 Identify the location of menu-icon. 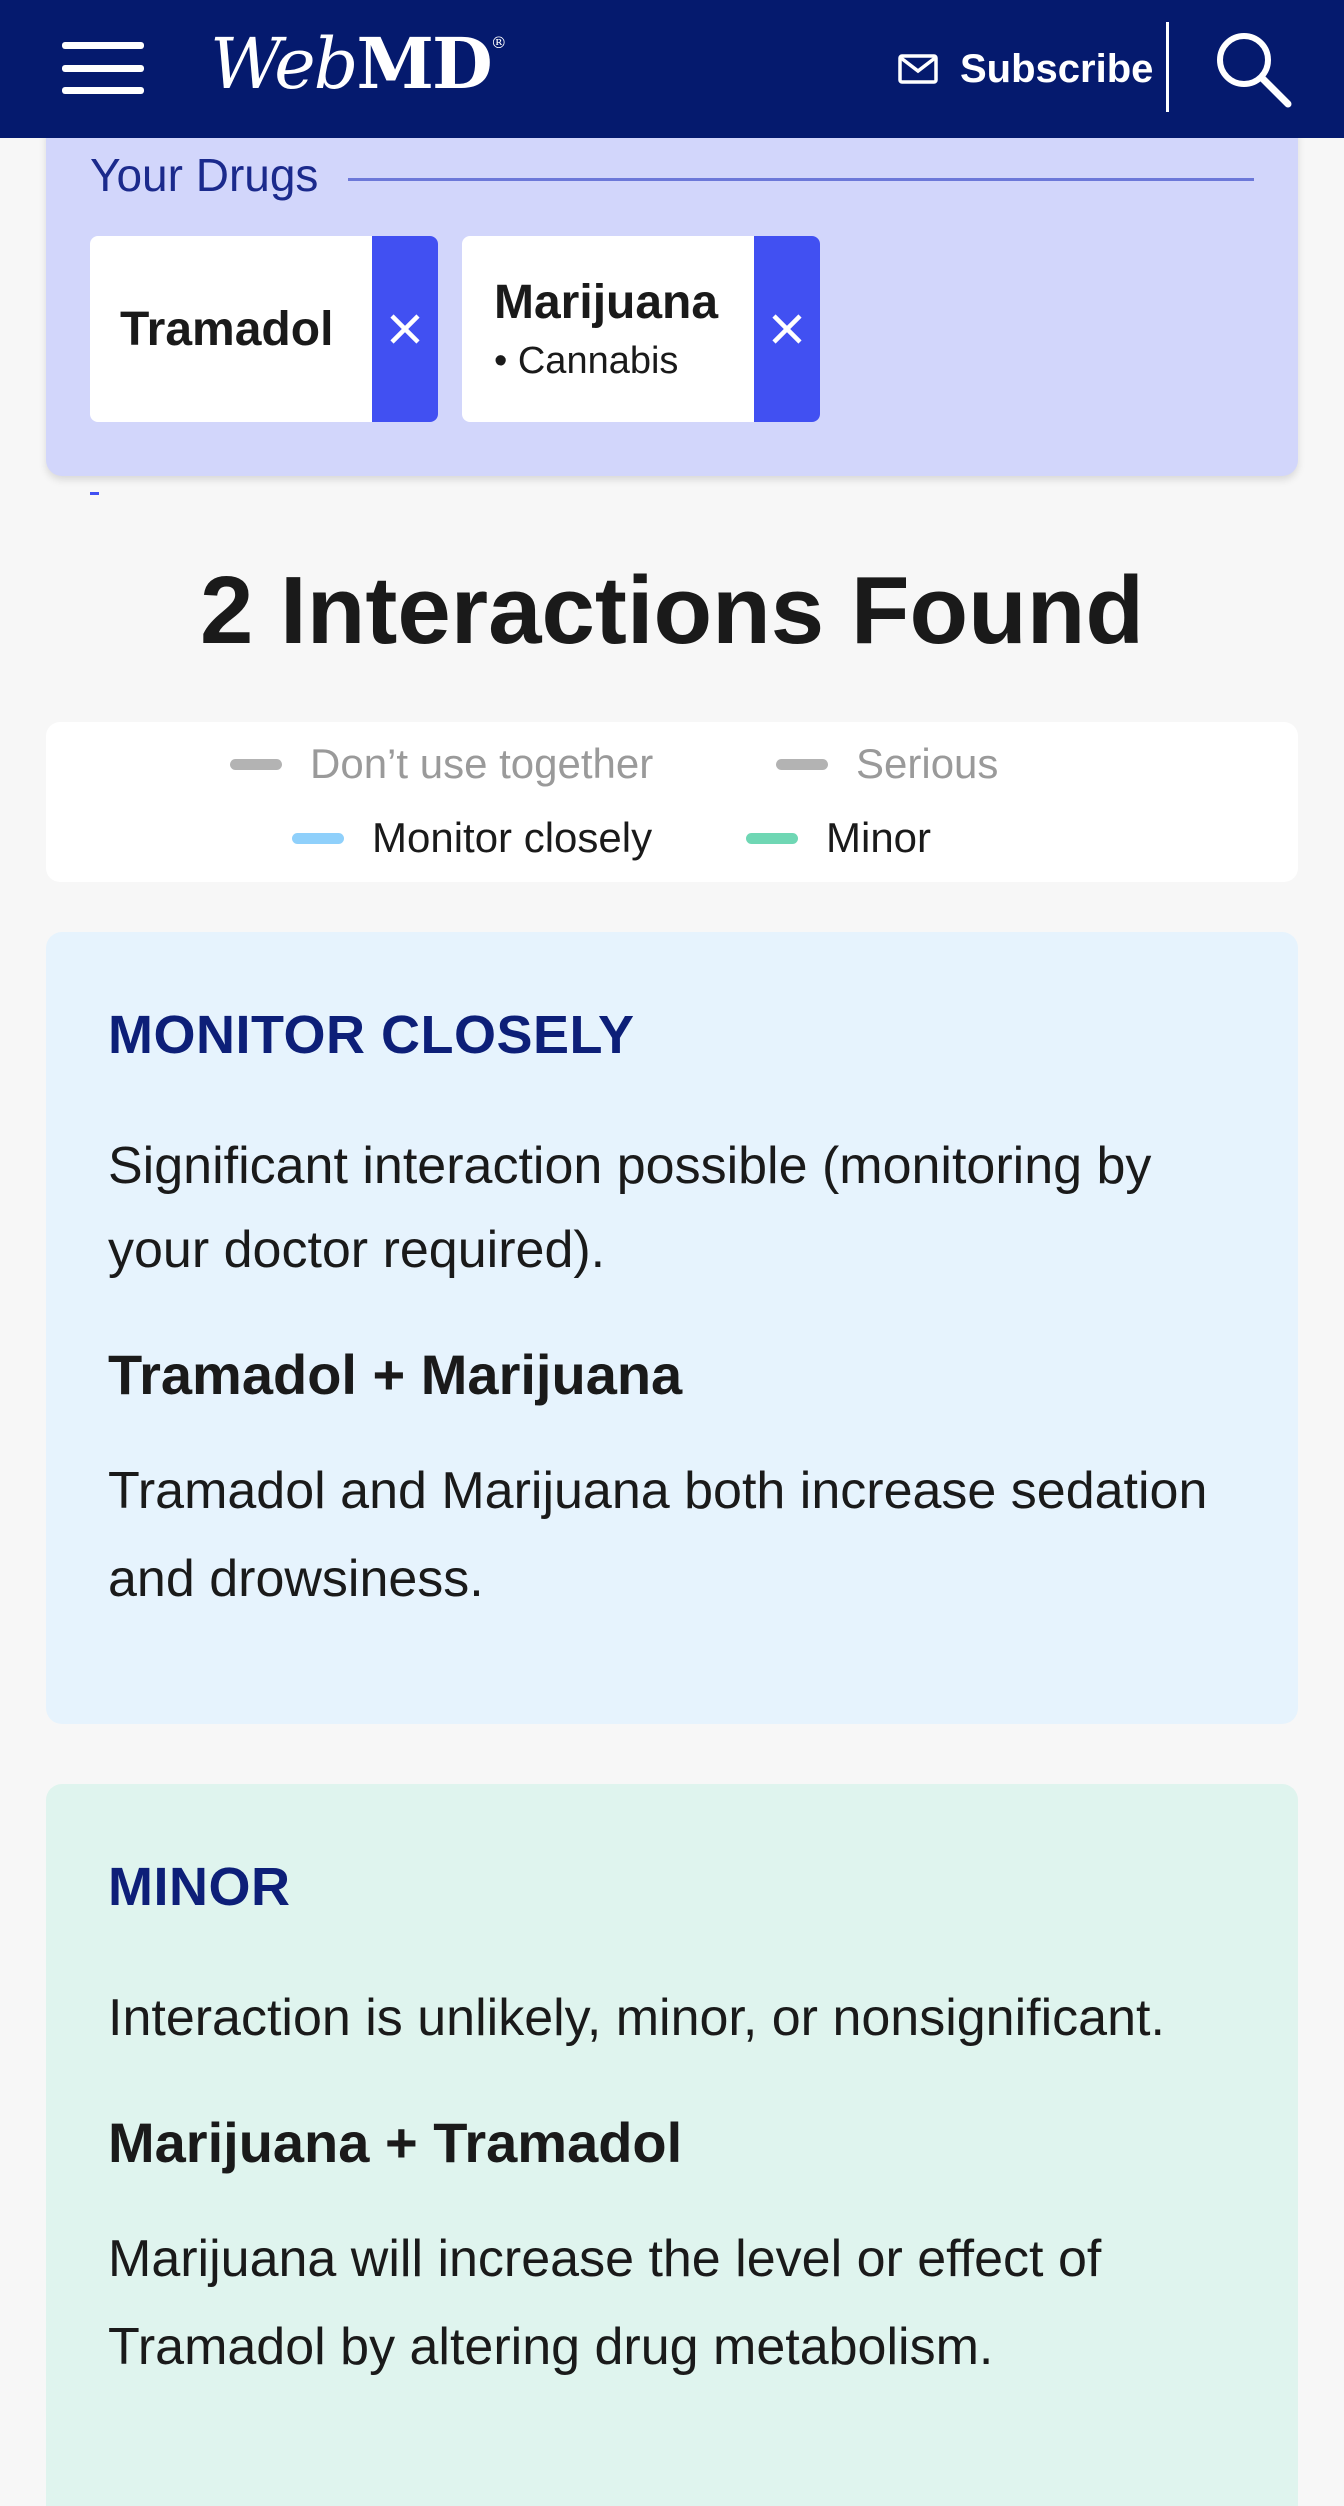
(103, 68).